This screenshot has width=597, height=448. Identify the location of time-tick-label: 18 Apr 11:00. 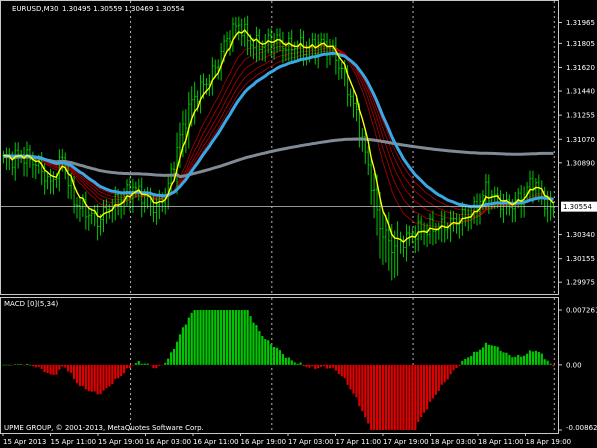
(501, 442).